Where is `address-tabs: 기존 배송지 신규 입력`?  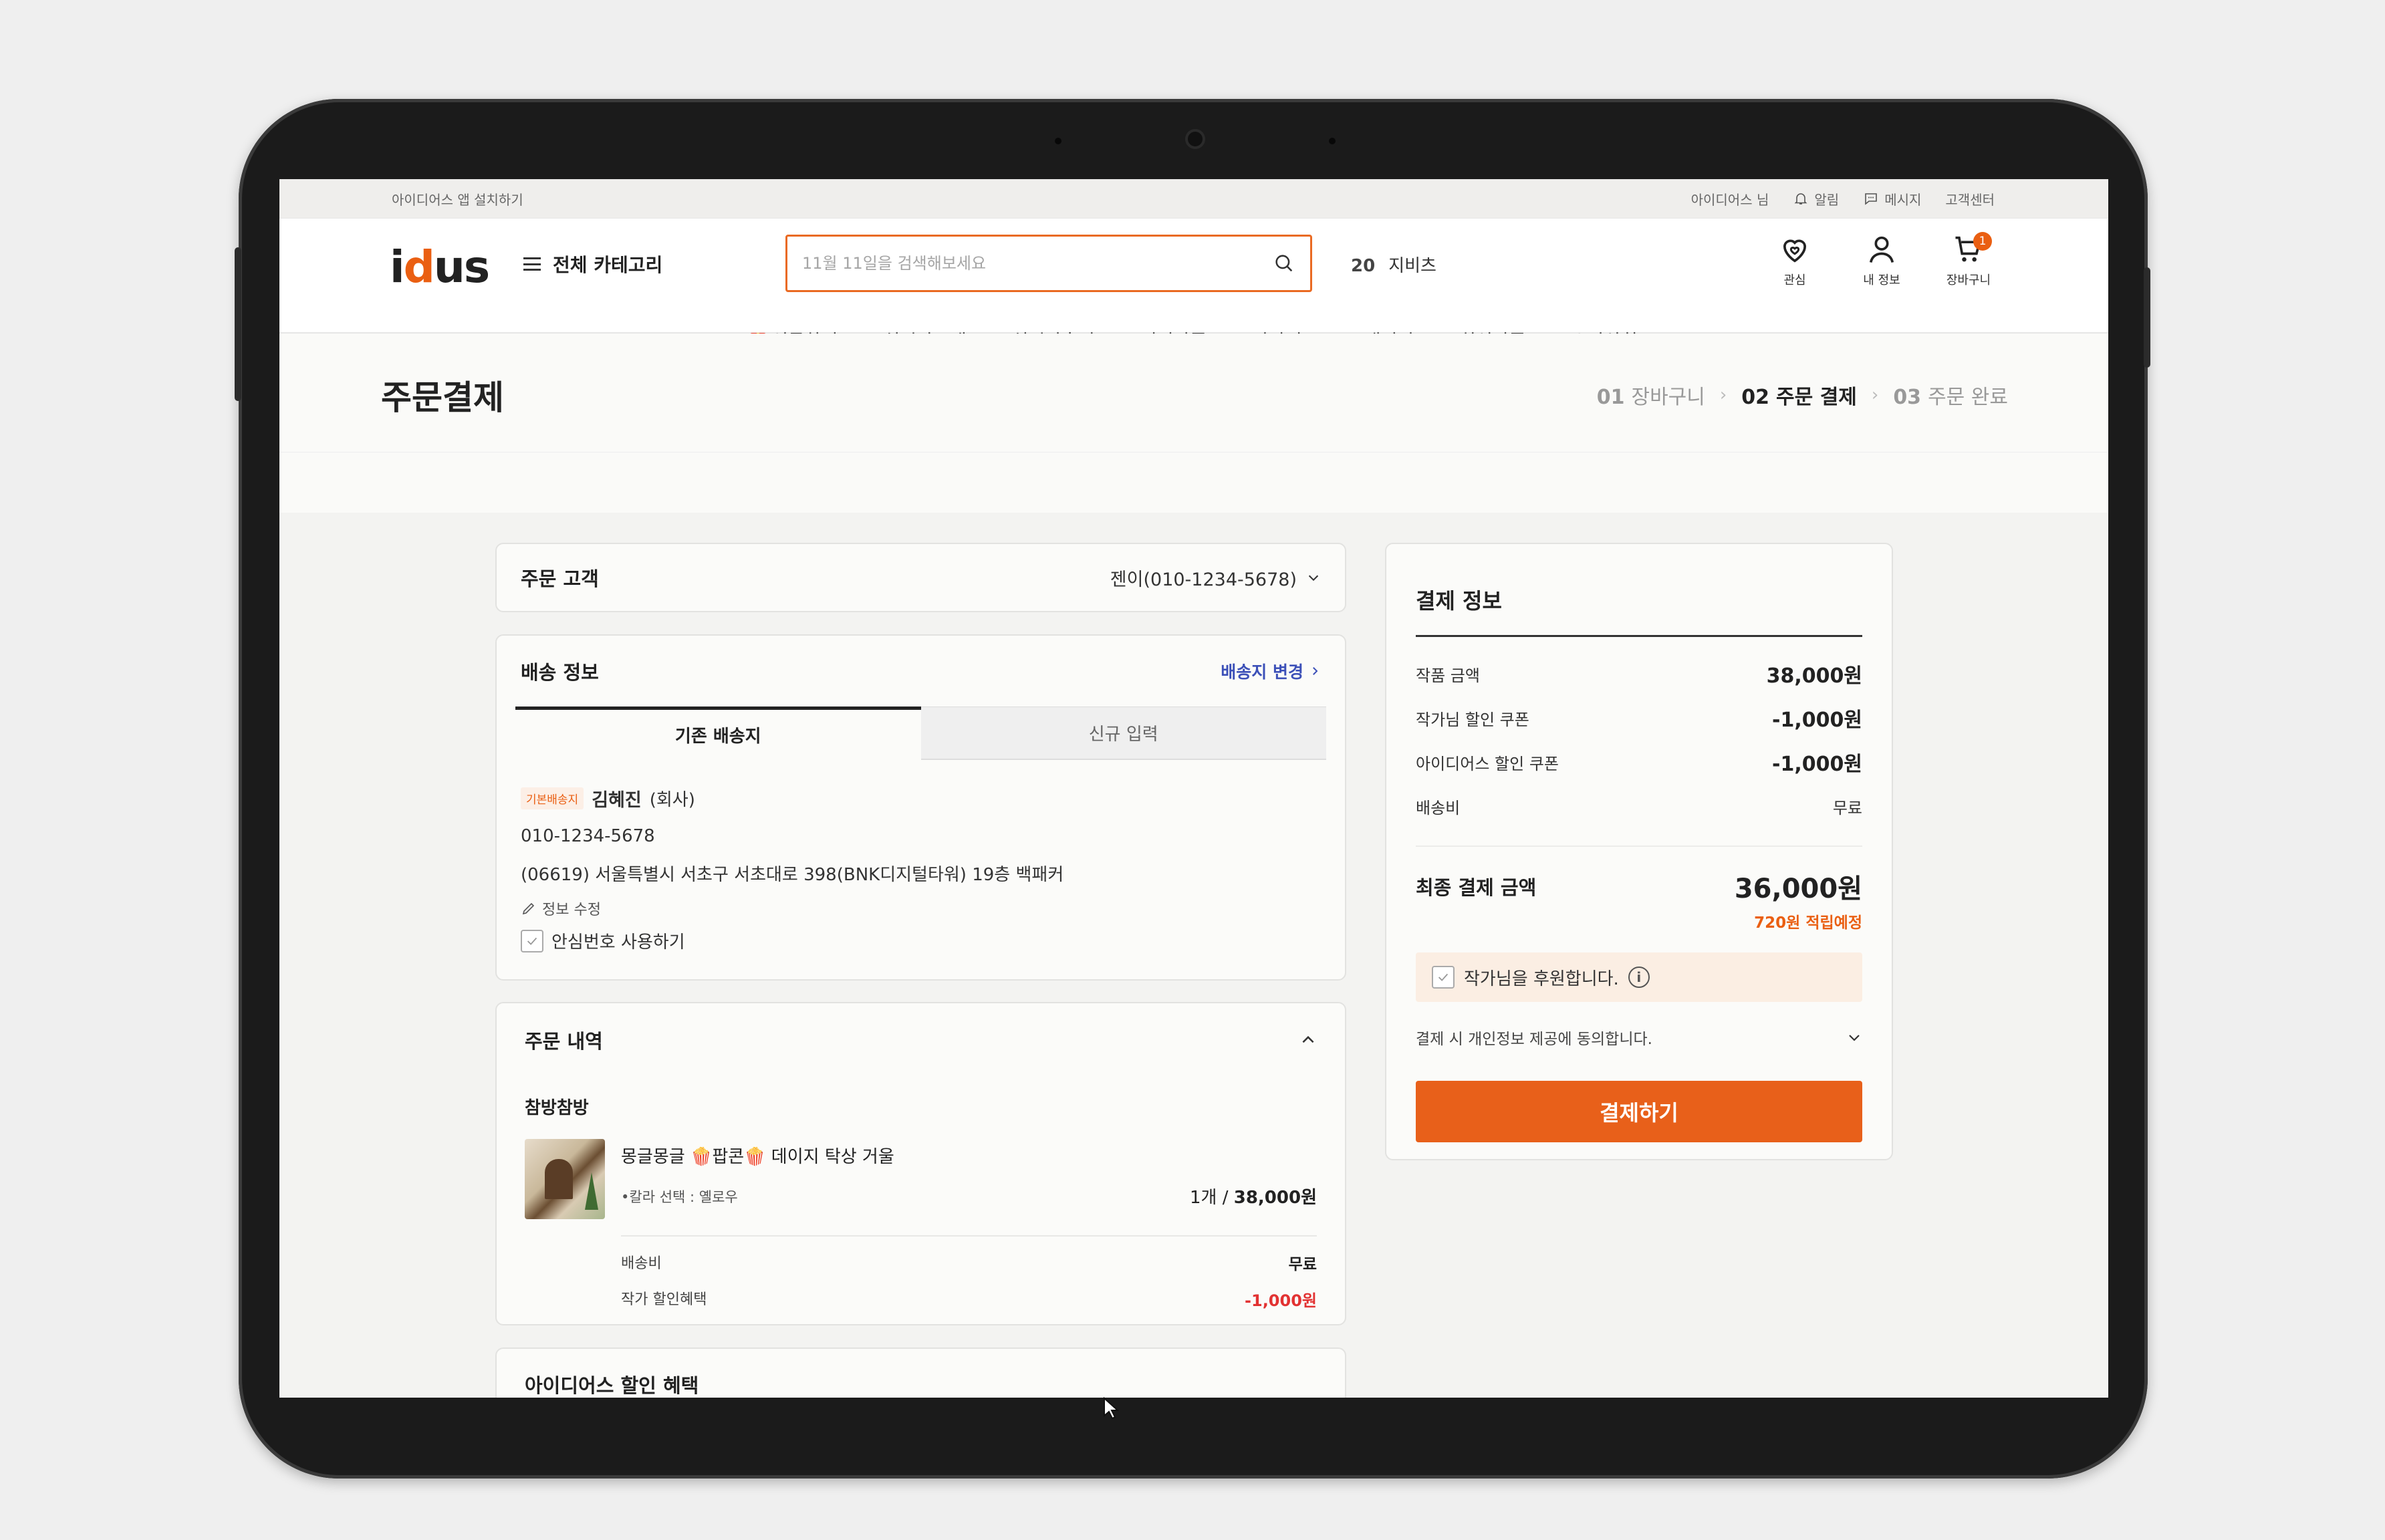
address-tabs: 기존 배송지 신규 입력 is located at coordinates (920, 733).